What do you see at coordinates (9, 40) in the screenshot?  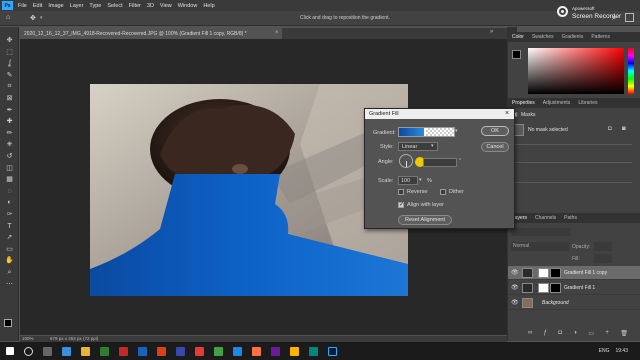 I see `move-tool-icon: ✥` at bounding box center [9, 40].